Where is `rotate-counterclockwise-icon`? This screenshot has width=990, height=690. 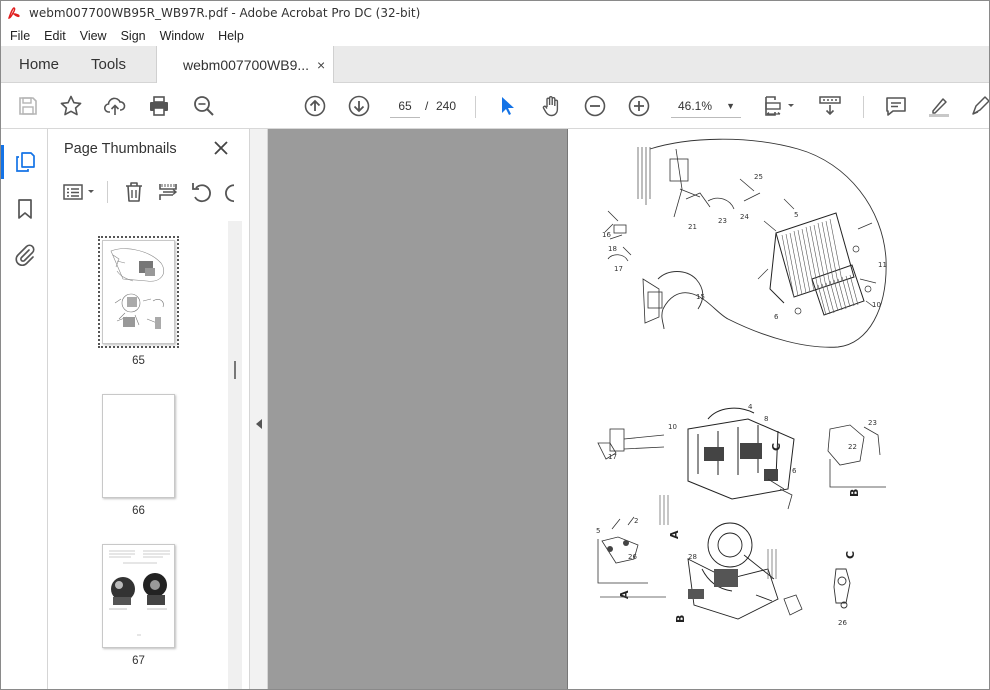
rotate-counterclockwise-icon is located at coordinates (202, 192).